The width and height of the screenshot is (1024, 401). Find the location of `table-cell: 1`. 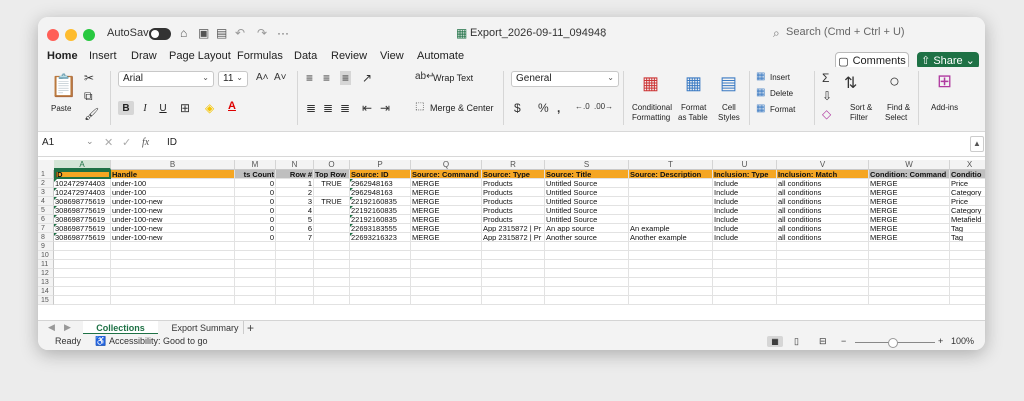

table-cell: 1 is located at coordinates (295, 183).